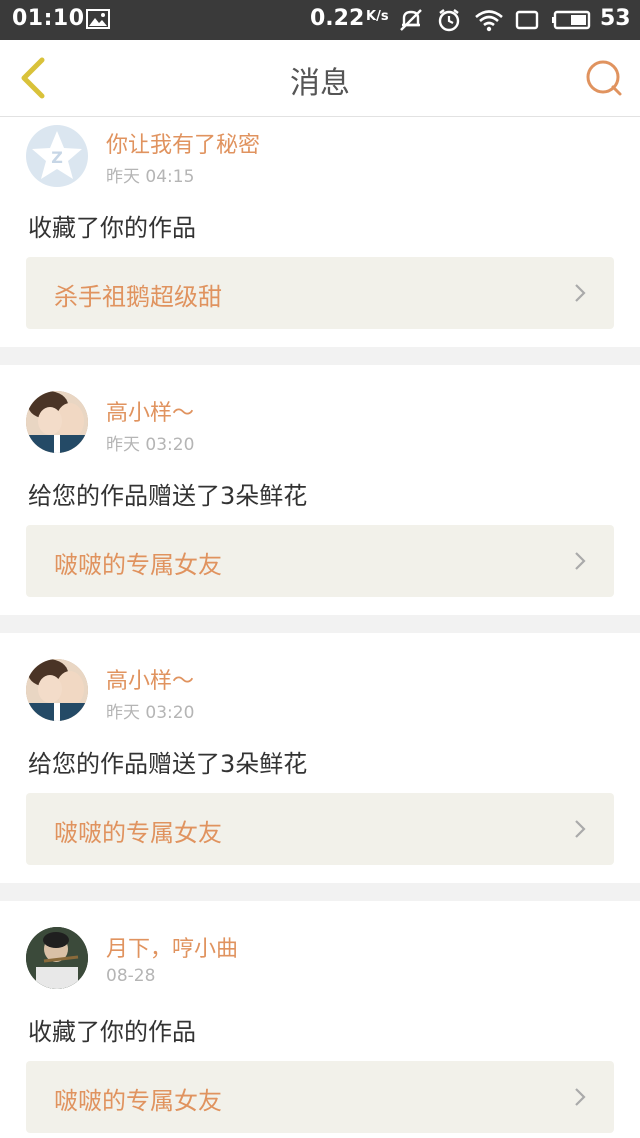  What do you see at coordinates (411, 20) in the screenshot?
I see `muted-bell-icon` at bounding box center [411, 20].